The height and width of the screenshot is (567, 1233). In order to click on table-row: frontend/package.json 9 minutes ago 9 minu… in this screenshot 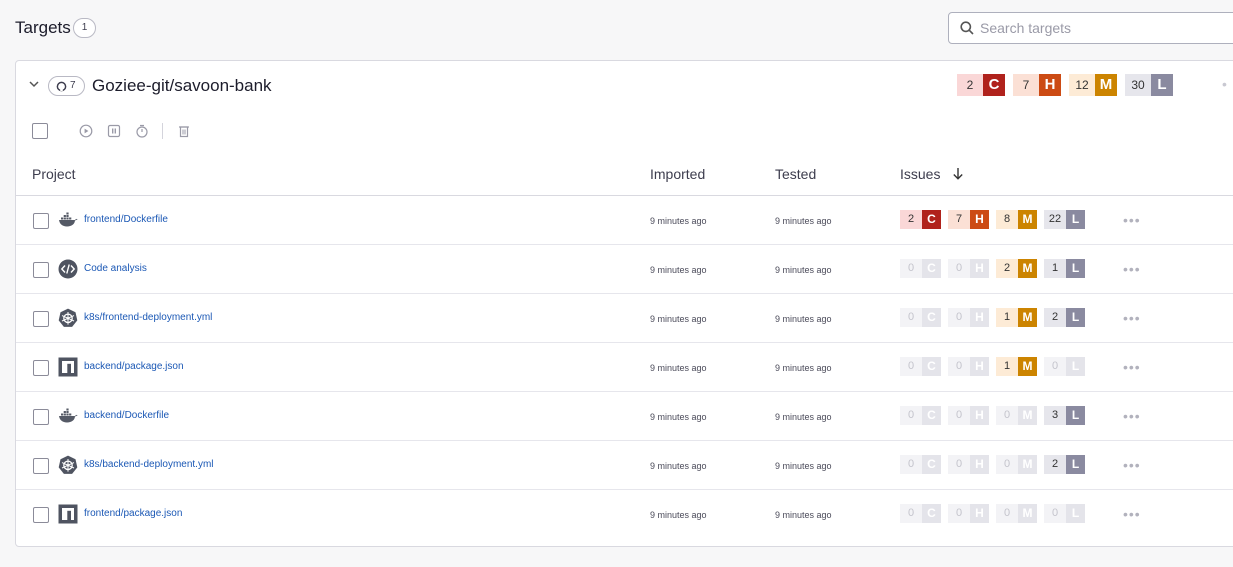, I will do `click(624, 514)`.